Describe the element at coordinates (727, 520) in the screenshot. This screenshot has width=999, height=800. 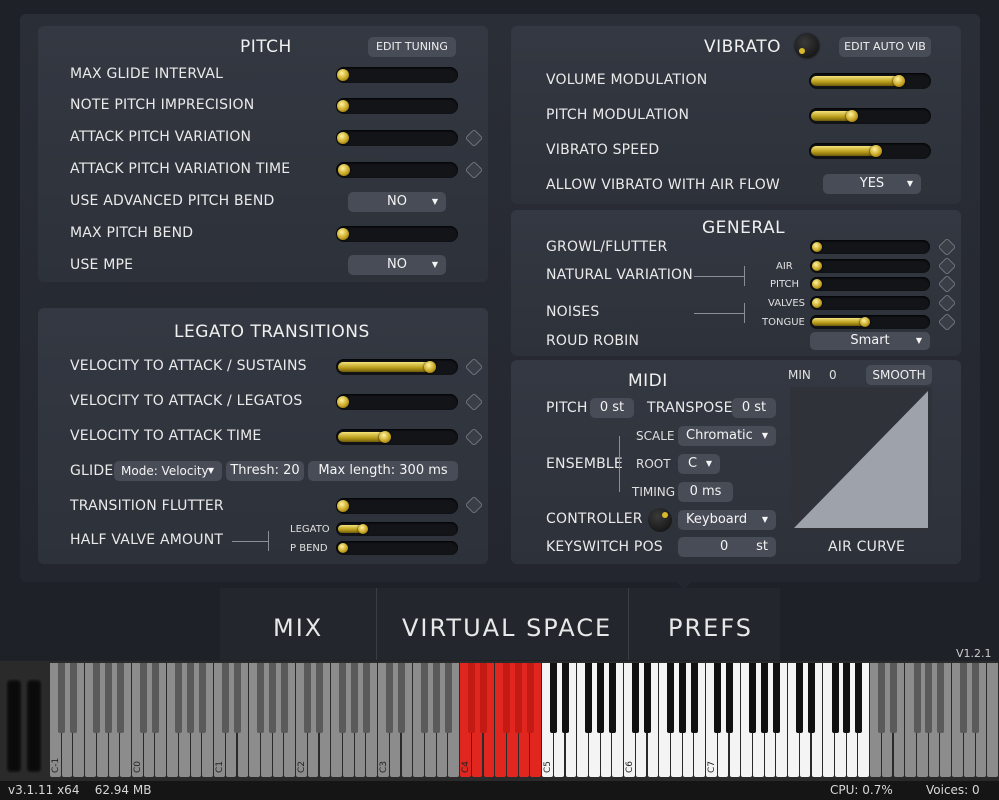
I see `controller-dropdown: Keyboard ▼` at that location.